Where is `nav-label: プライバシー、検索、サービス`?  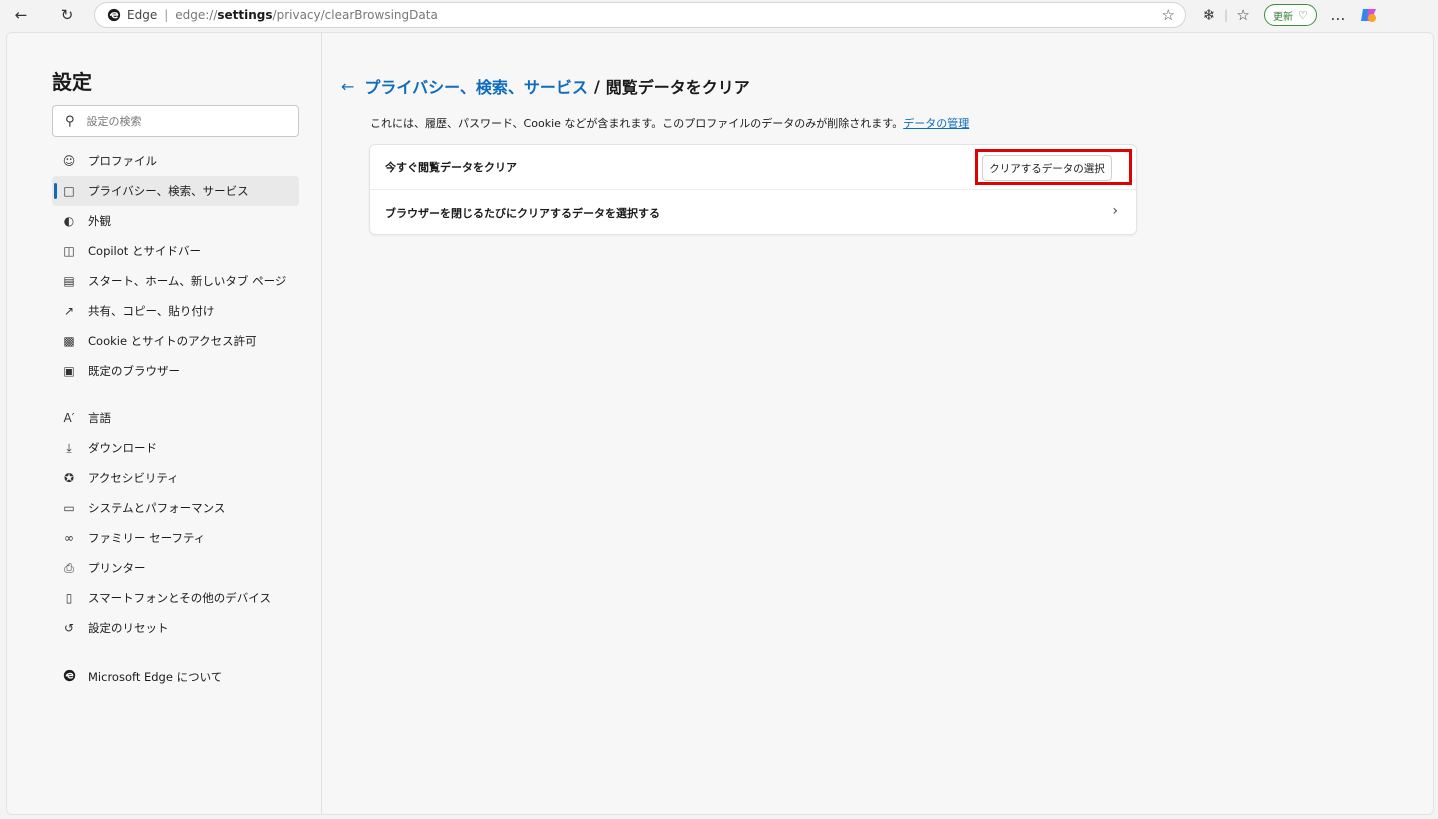
nav-label: プライバシー、検索、サービス is located at coordinates (168, 191).